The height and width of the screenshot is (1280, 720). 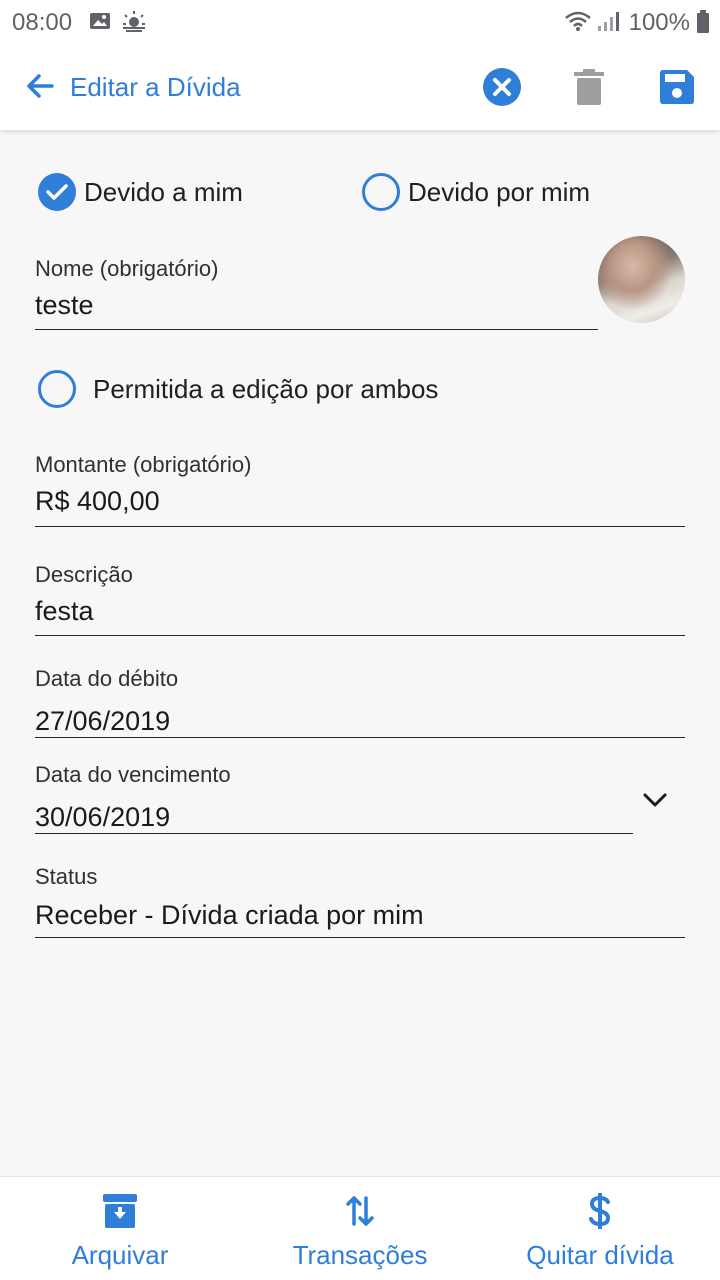 What do you see at coordinates (655, 800) in the screenshot?
I see `chevron-down-icon` at bounding box center [655, 800].